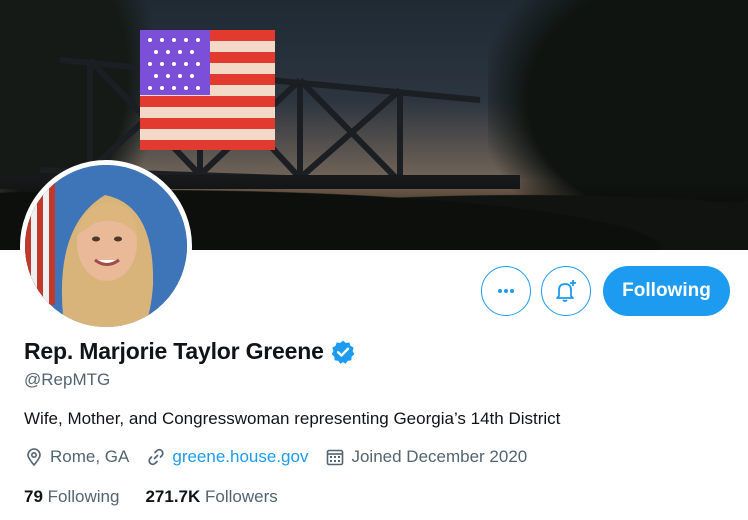  I want to click on avatar-portrait, so click(106, 246).